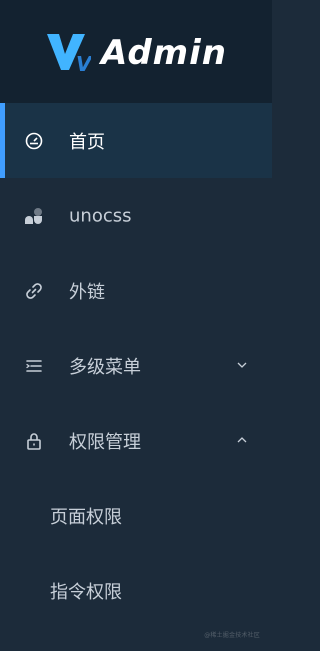 The image size is (320, 651). Describe the element at coordinates (136, 290) in the screenshot. I see `menu-item-external-link: 外链` at that location.